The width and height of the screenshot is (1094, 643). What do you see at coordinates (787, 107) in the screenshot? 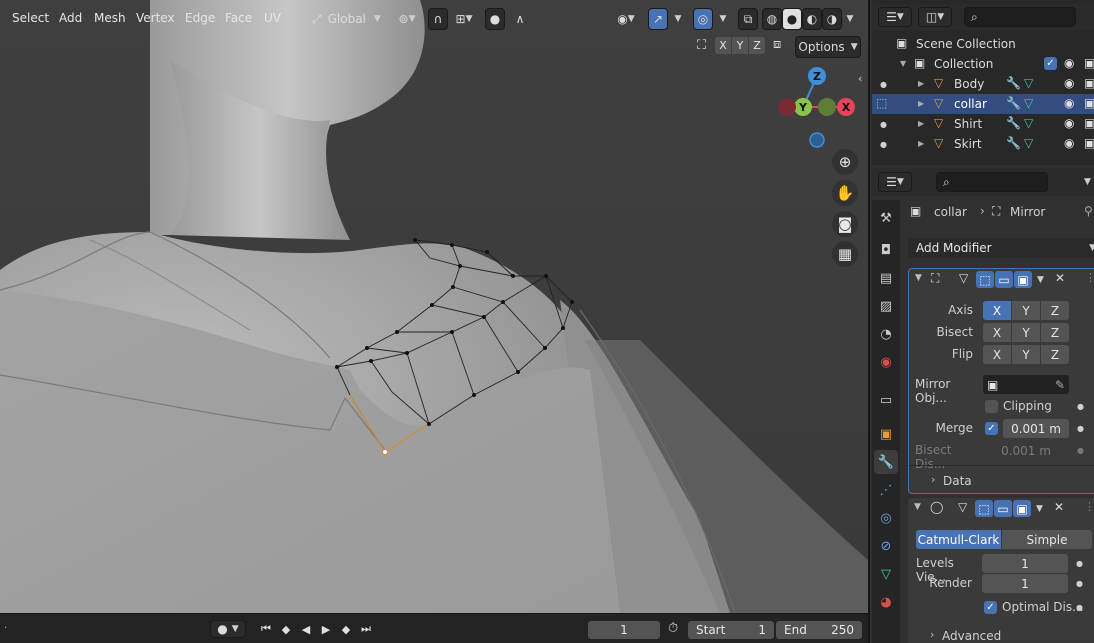
I see `axis-neg-x-ball` at bounding box center [787, 107].